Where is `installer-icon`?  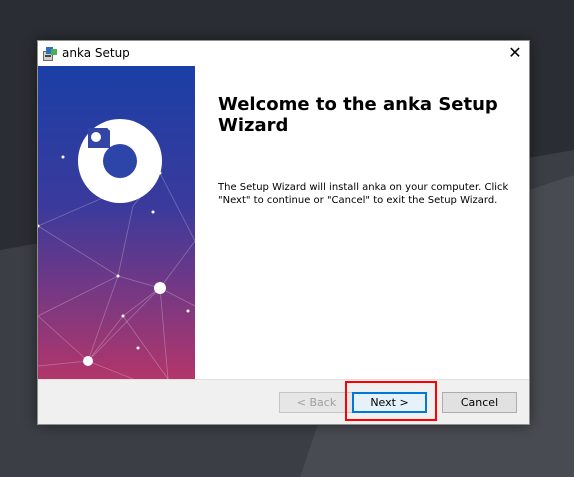 installer-icon is located at coordinates (50, 54).